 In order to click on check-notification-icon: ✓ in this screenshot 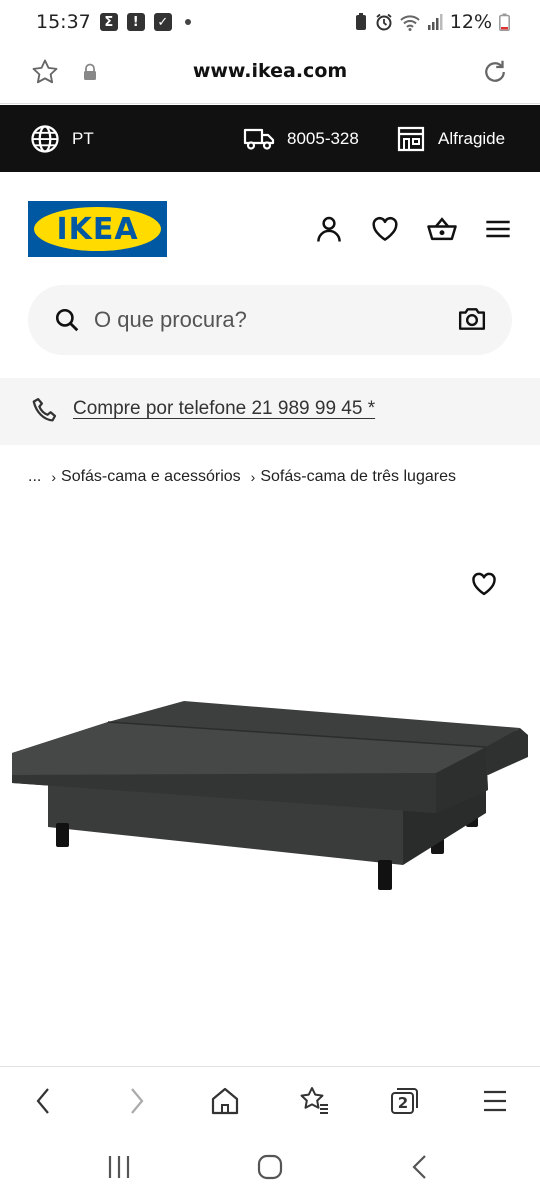, I will do `click(162, 22)`.